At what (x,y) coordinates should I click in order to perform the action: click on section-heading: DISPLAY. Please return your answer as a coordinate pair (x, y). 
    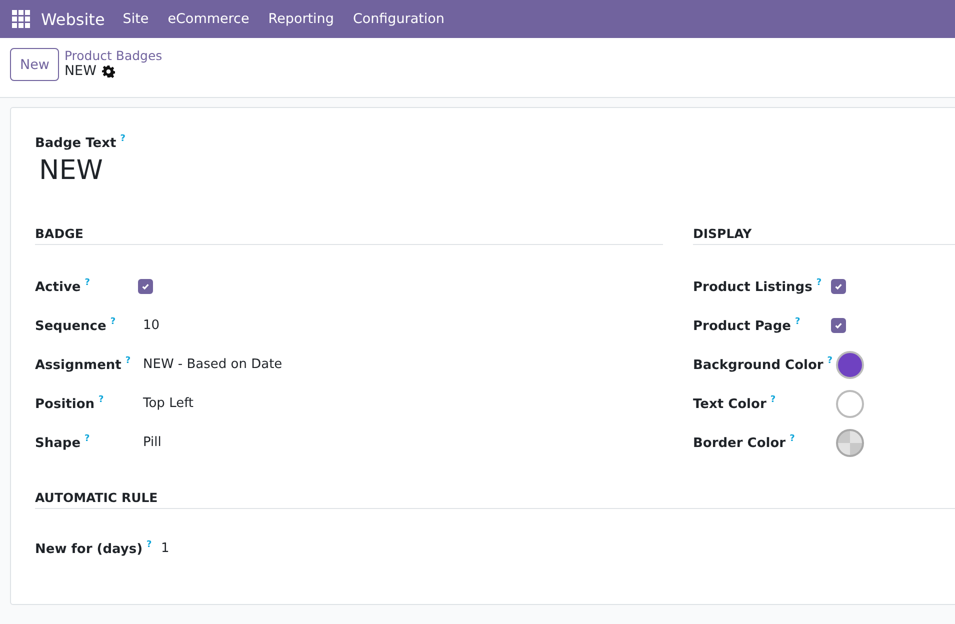
    Looking at the image, I should click on (824, 235).